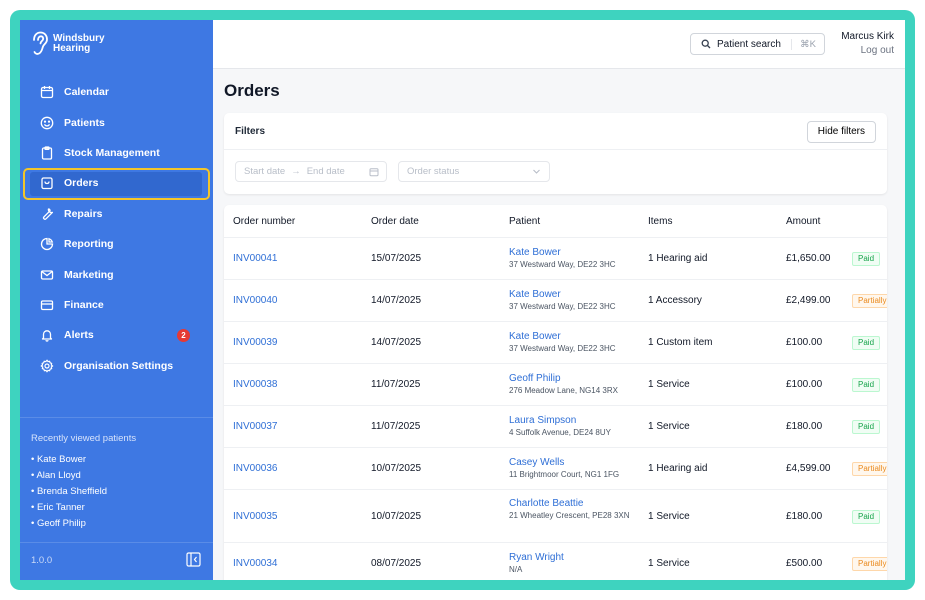  Describe the element at coordinates (255, 468) in the screenshot. I see `order-number-link: INV00036` at that location.